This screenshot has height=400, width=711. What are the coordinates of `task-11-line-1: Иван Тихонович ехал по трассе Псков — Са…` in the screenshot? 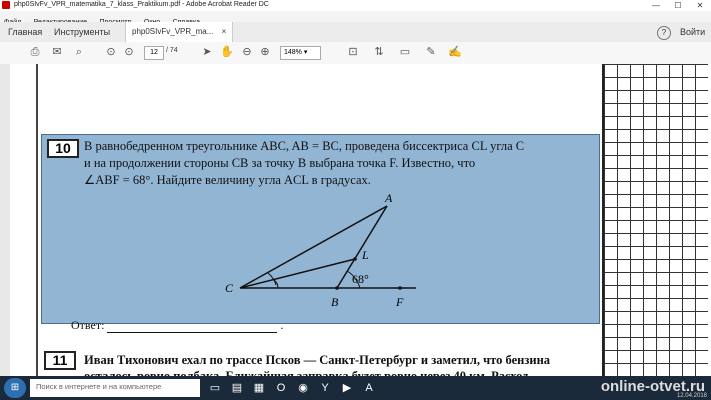 It's located at (317, 360).